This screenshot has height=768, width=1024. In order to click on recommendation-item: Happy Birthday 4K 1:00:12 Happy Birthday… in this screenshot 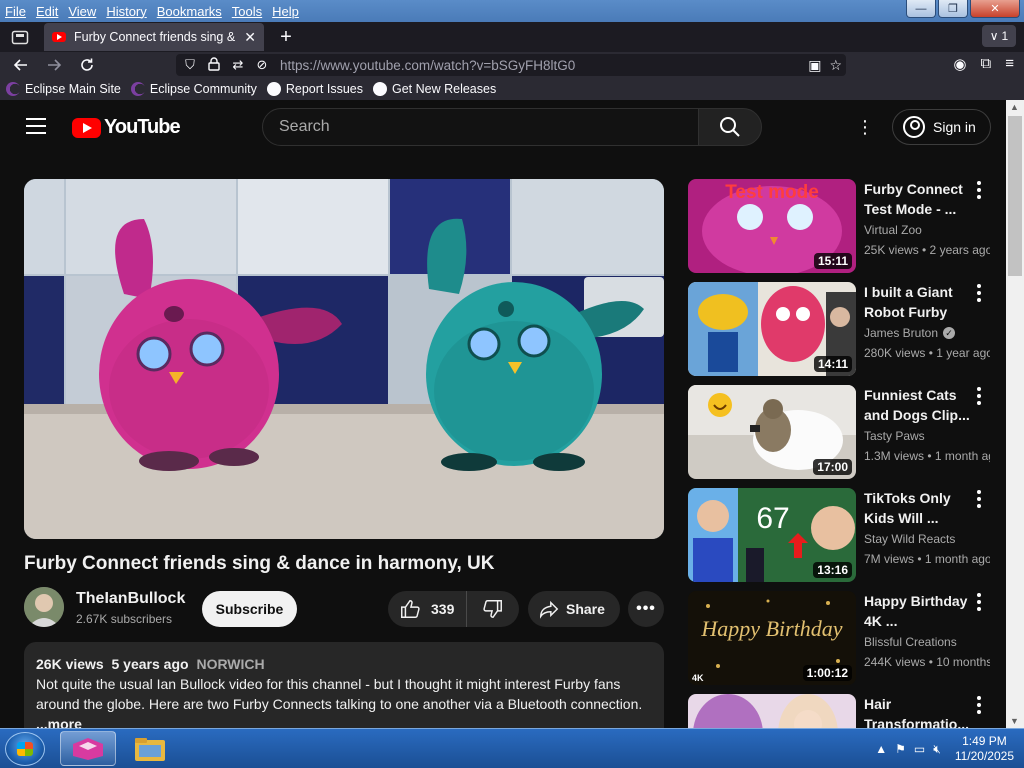, I will do `click(843, 642)`.